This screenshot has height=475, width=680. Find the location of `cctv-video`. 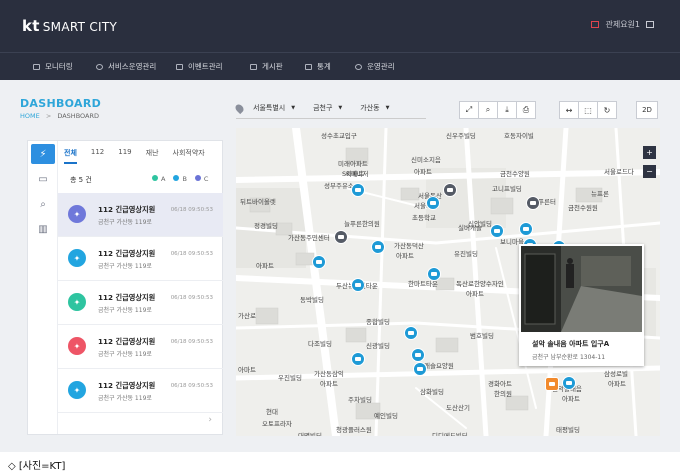

cctv-video is located at coordinates (581, 289).